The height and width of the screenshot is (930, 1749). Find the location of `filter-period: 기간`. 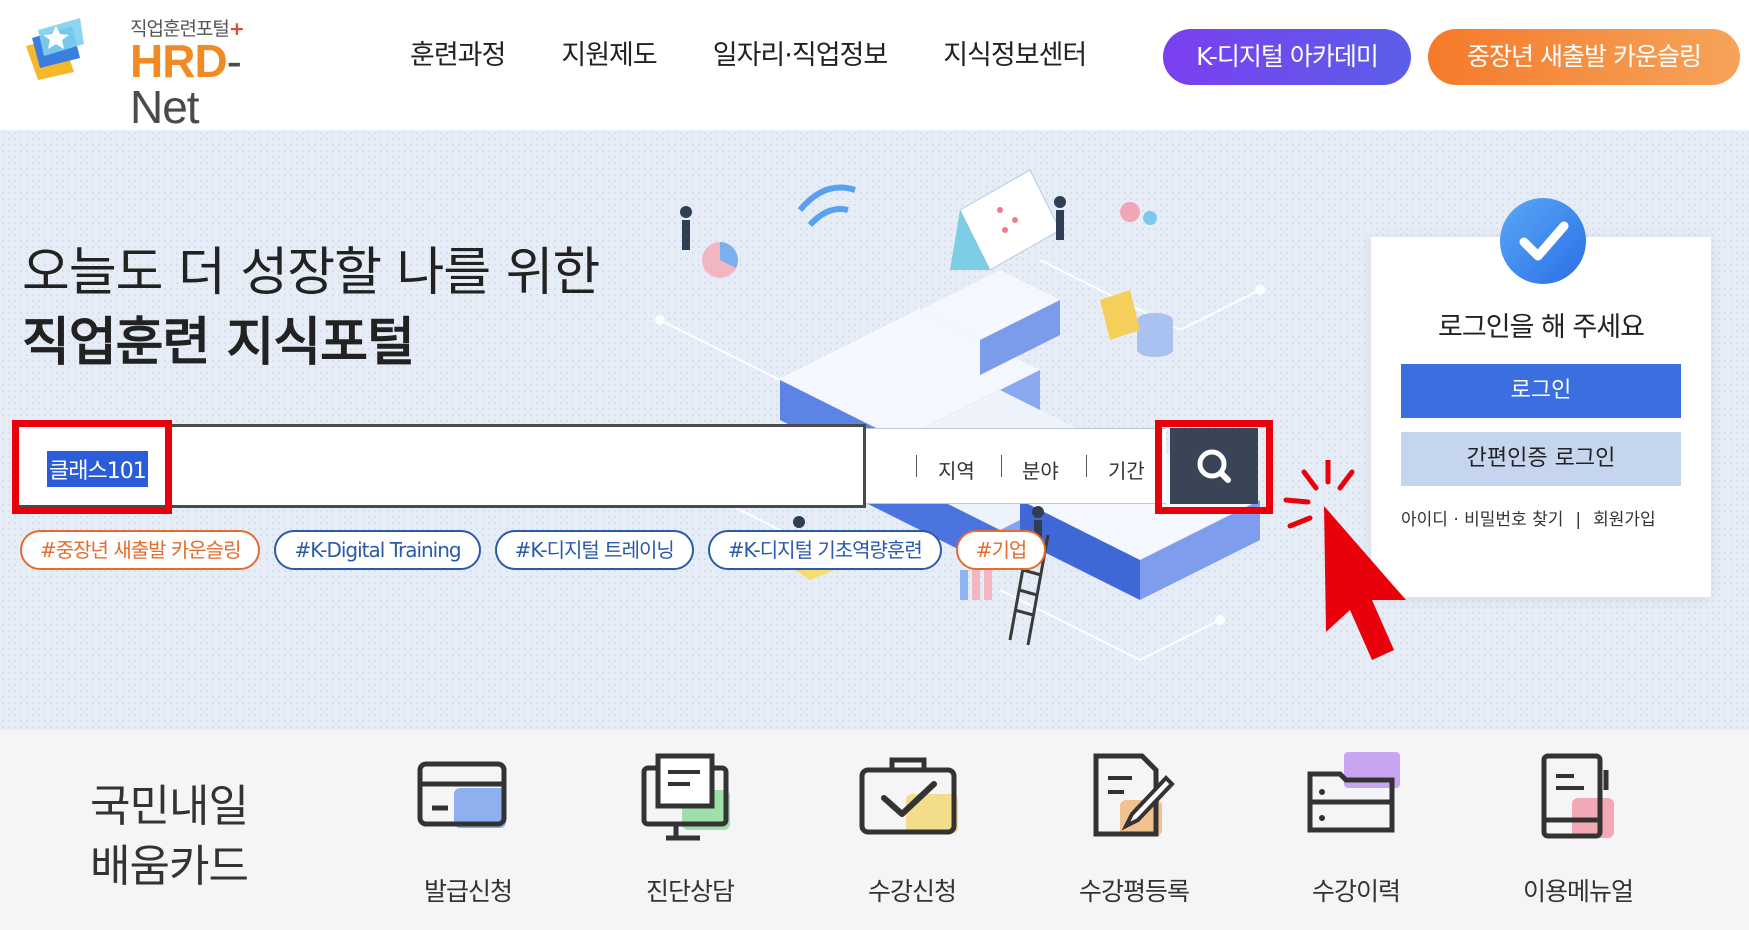

filter-period: 기간 is located at coordinates (1126, 469).